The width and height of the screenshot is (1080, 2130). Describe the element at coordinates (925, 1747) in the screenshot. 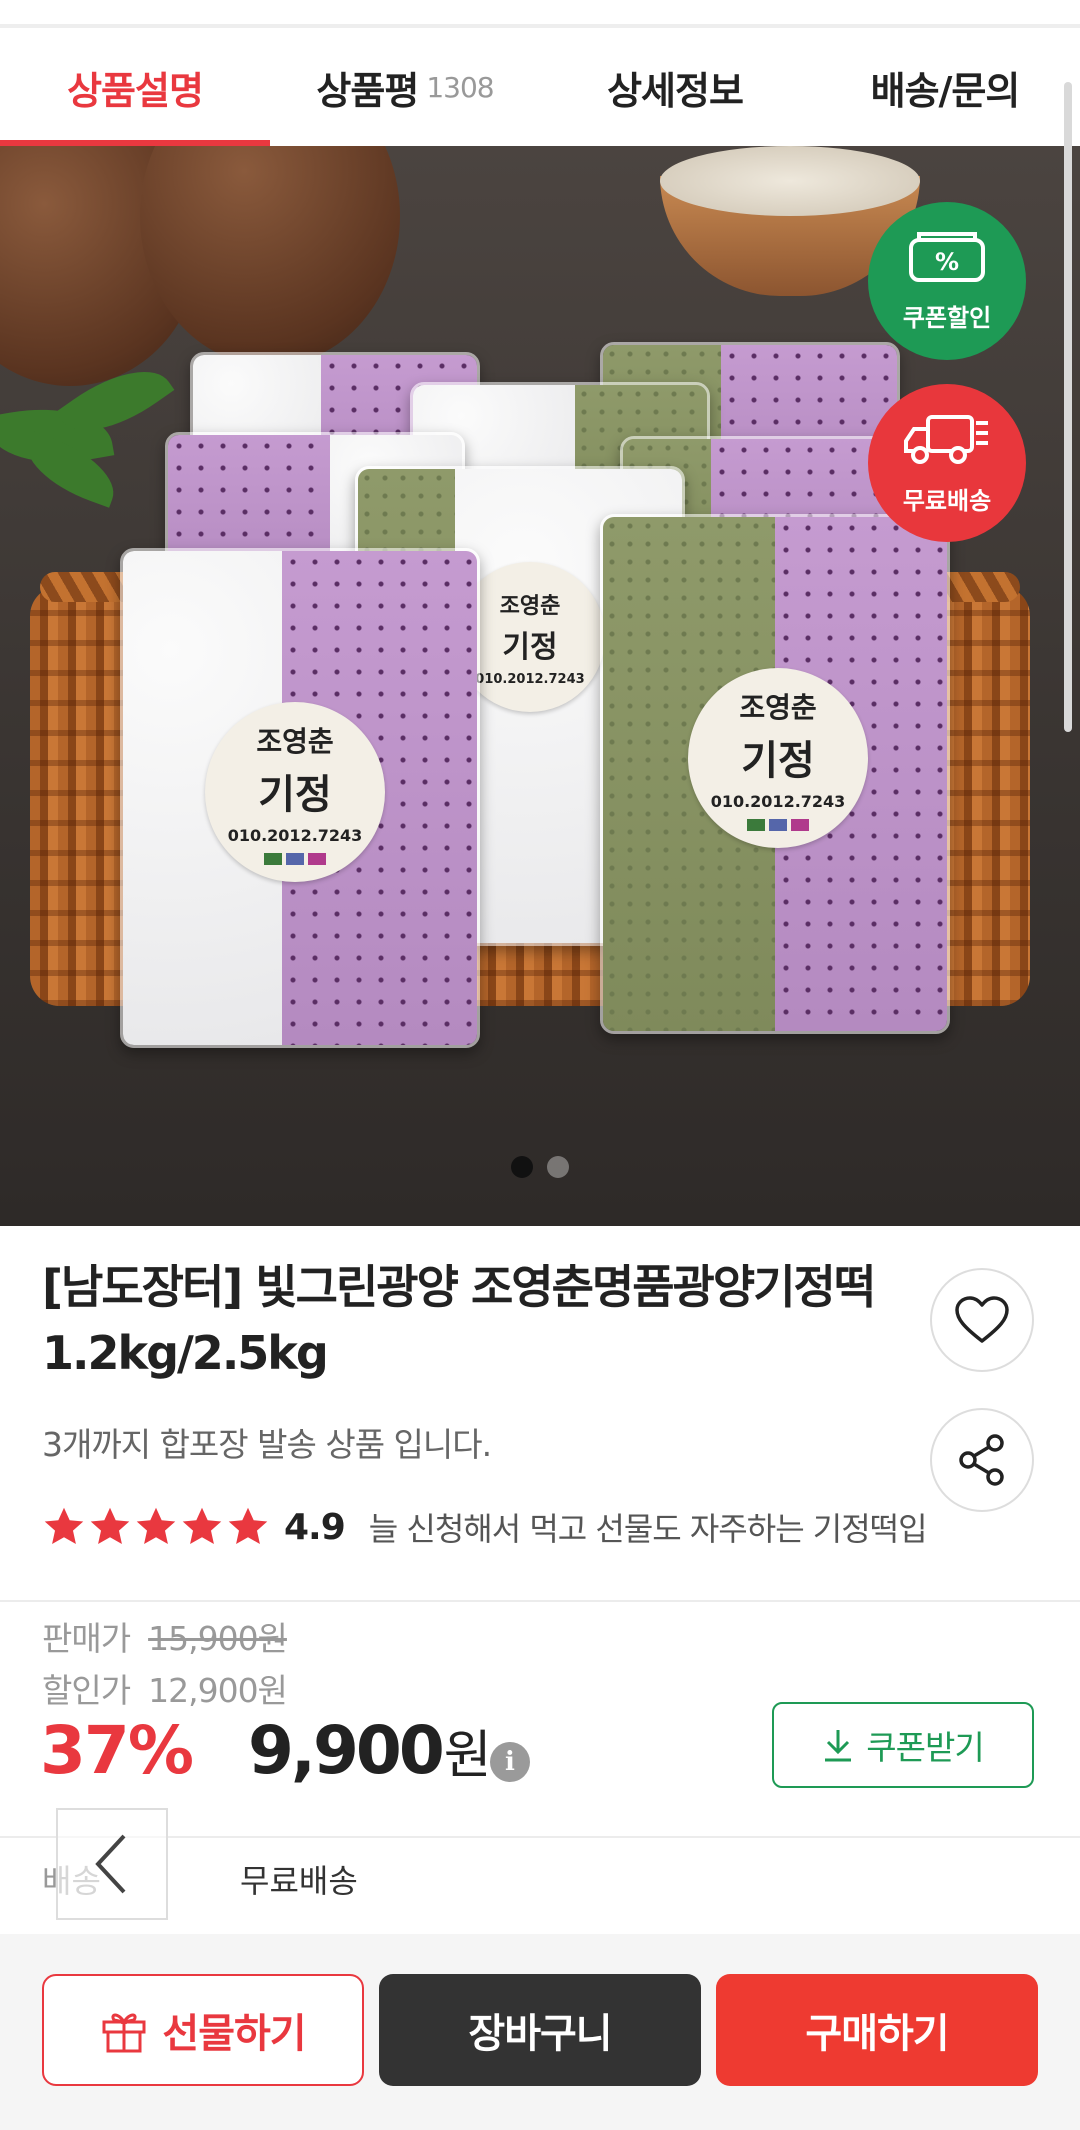

I see `get-coupon-label: 쿠폰받기` at that location.